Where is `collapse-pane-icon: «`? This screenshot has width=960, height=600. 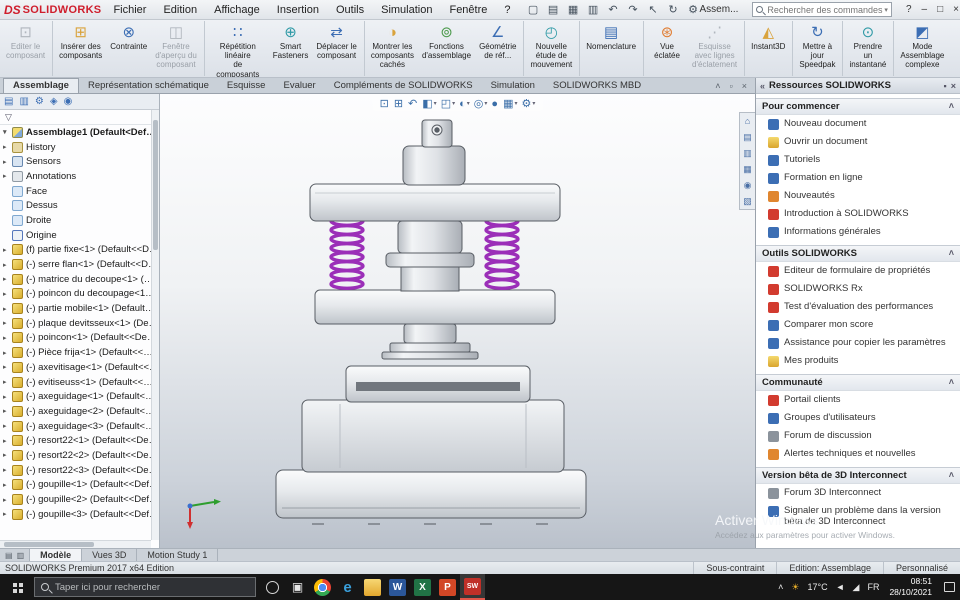 collapse-pane-icon: « is located at coordinates (762, 86).